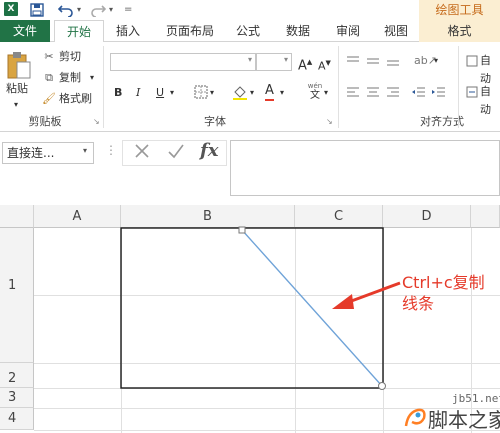  Describe the element at coordinates (373, 293) in the screenshot. I see `annotation-arrow` at that location.